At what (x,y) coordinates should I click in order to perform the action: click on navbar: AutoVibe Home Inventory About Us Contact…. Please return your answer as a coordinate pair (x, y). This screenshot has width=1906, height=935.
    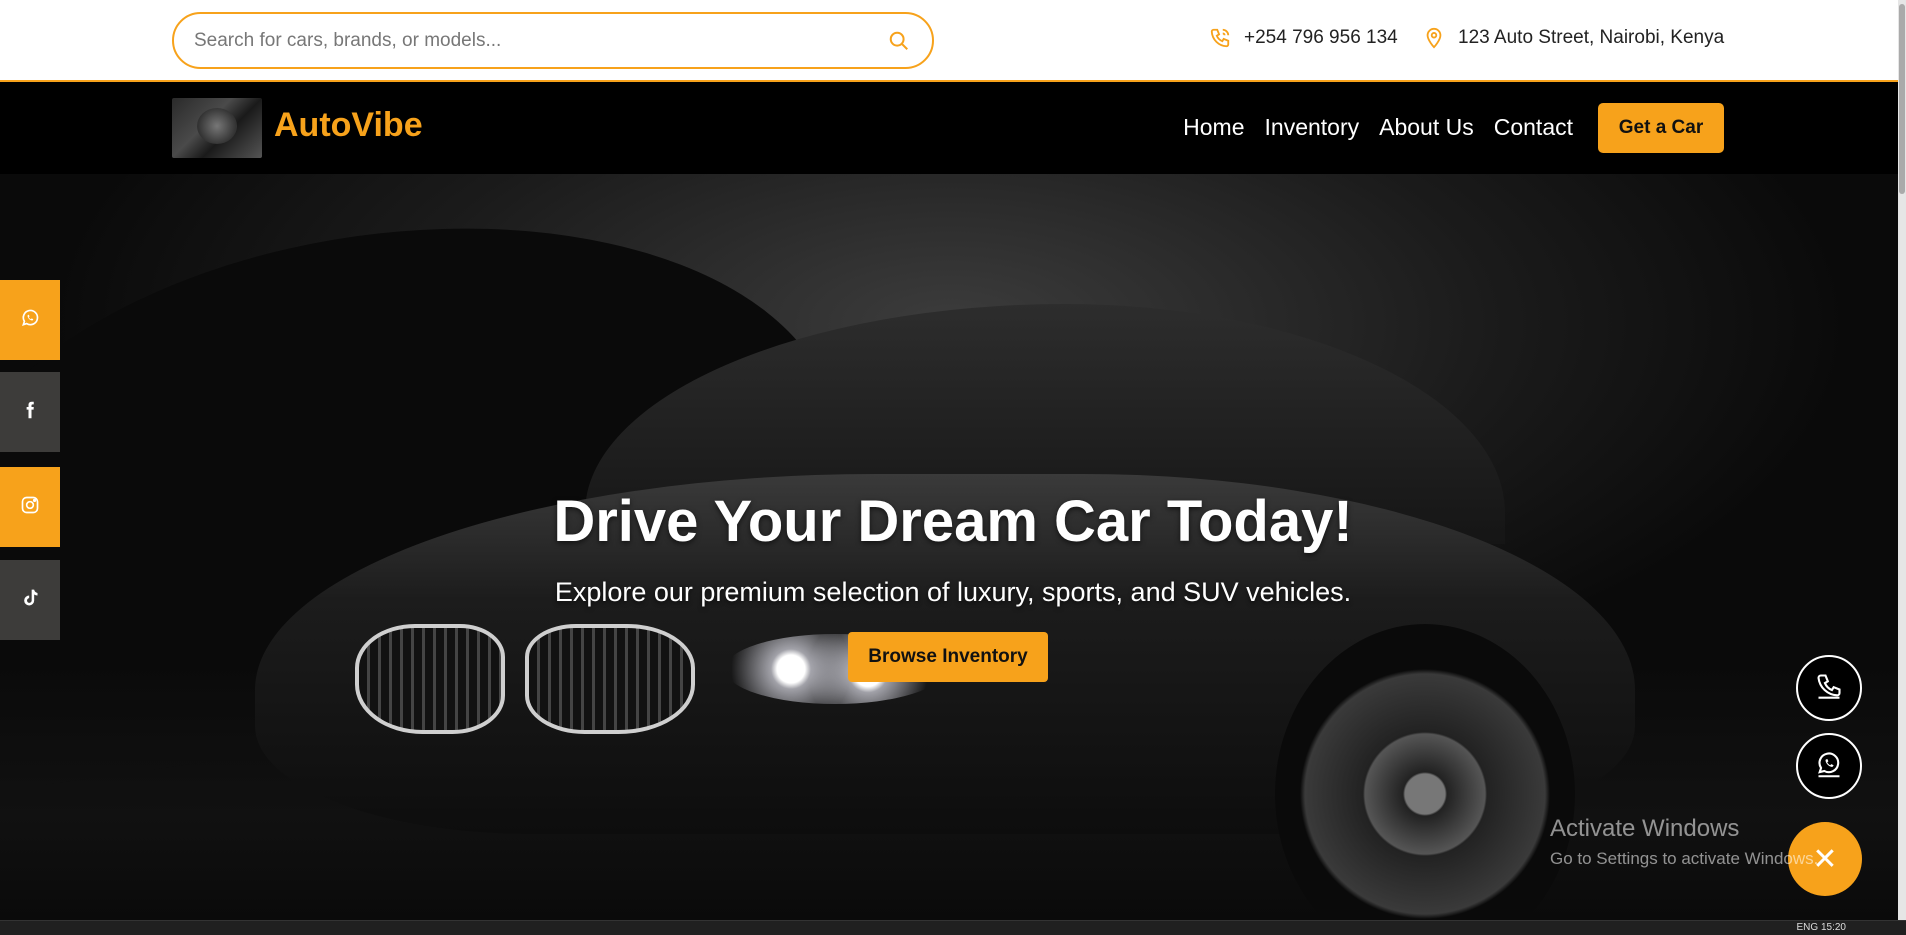
    Looking at the image, I should click on (953, 129).